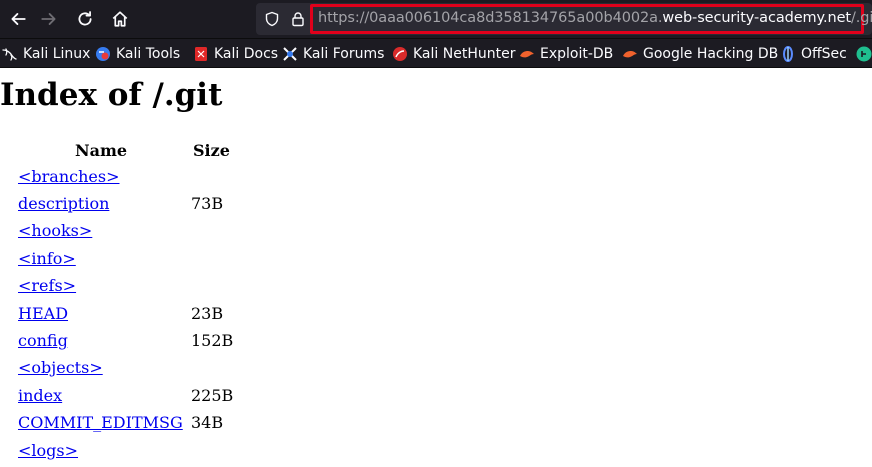 Image resolution: width=872 pixels, height=467 pixels. I want to click on shield-icon, so click(272, 19).